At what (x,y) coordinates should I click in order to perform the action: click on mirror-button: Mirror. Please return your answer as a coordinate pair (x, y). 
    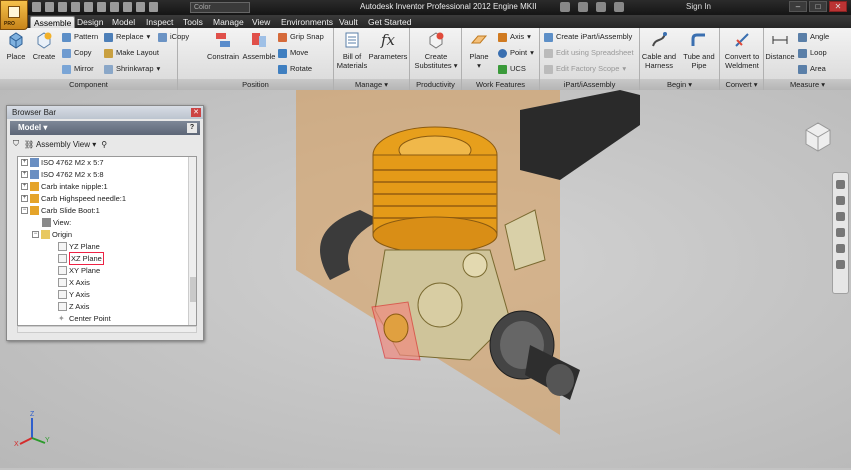
    Looking at the image, I should click on (78, 69).